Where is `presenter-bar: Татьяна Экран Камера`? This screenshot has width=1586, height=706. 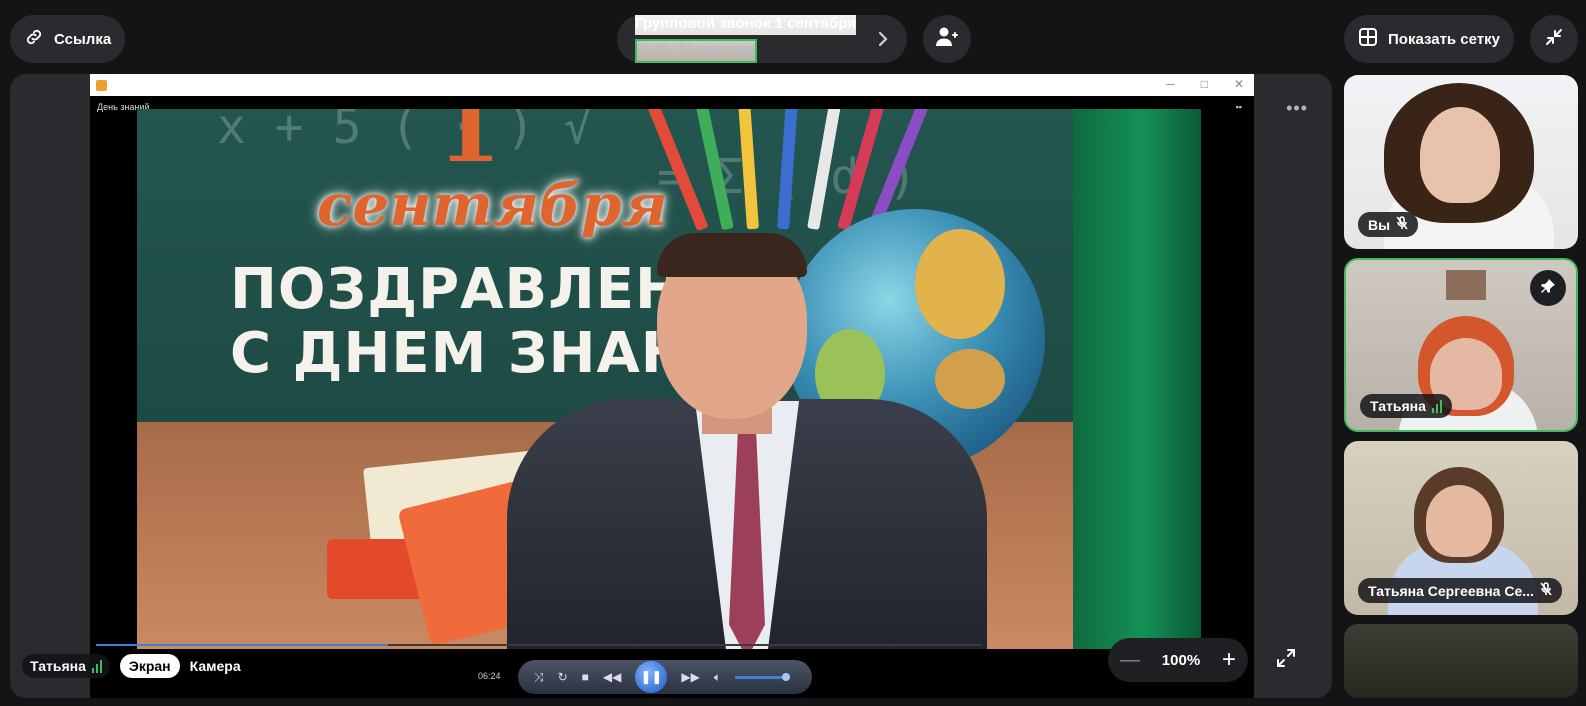
presenter-bar: Татьяна Экран Камера is located at coordinates (131, 666).